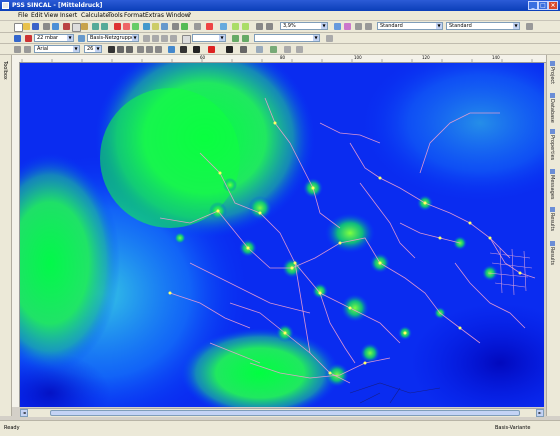 Image resolution: width=560 pixels, height=436 pixels. I want to click on rotate-icon, so click(287, 49).